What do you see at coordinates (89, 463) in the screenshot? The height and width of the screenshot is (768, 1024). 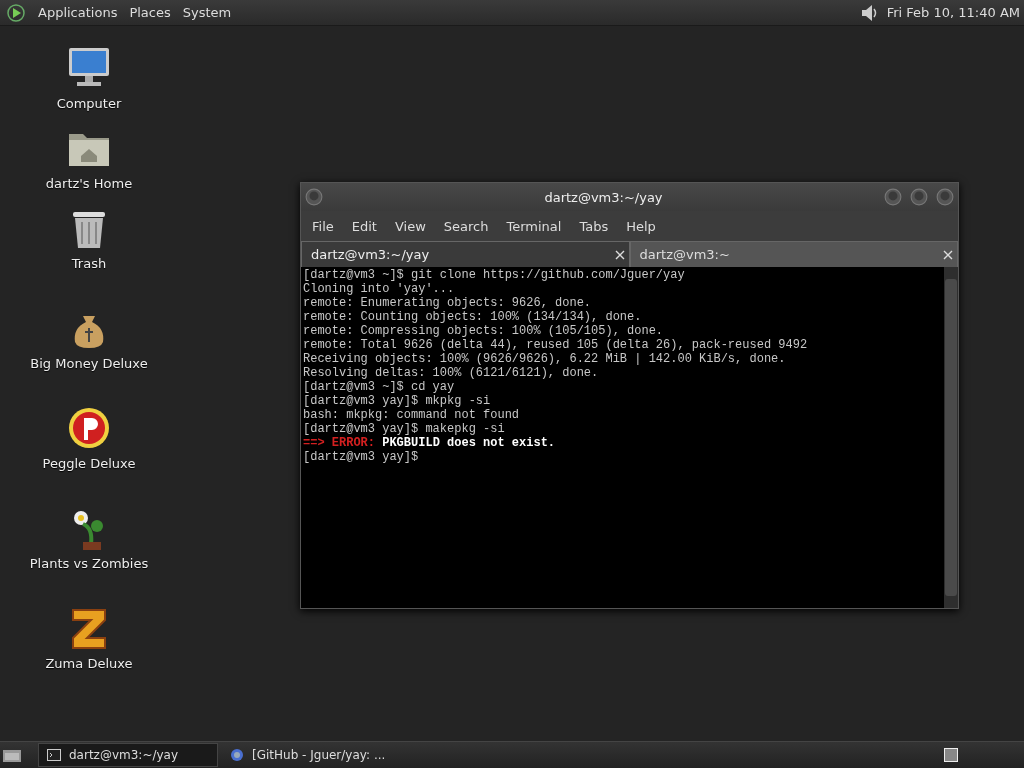 I see `desktop-icon-label: Peggle Deluxe` at bounding box center [89, 463].